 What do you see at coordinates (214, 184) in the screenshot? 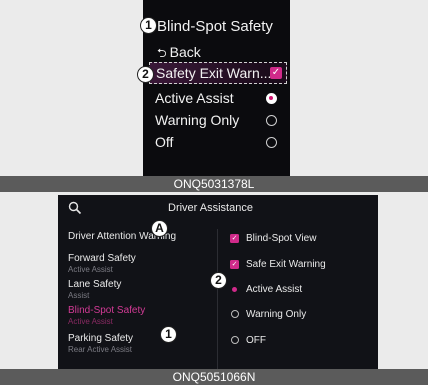
I see `figure-caption: ONQ5031378L` at bounding box center [214, 184].